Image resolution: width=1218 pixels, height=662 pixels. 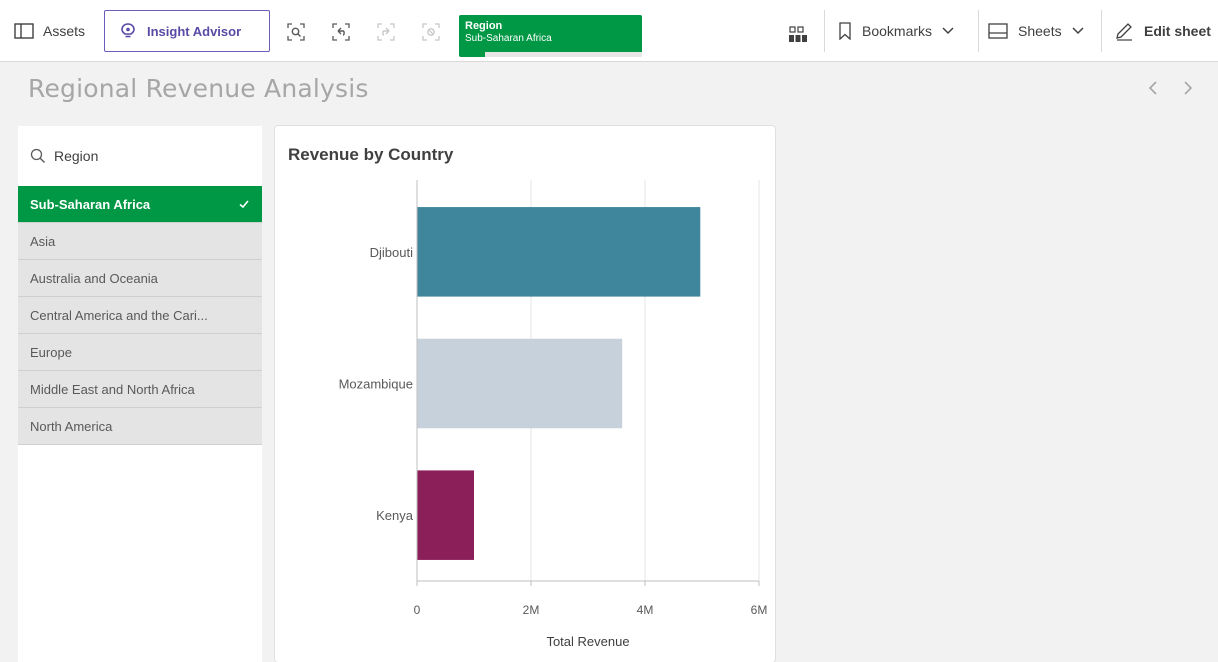 I want to click on filter-item-label: Sub-Saharan Africa, so click(x=90, y=204).